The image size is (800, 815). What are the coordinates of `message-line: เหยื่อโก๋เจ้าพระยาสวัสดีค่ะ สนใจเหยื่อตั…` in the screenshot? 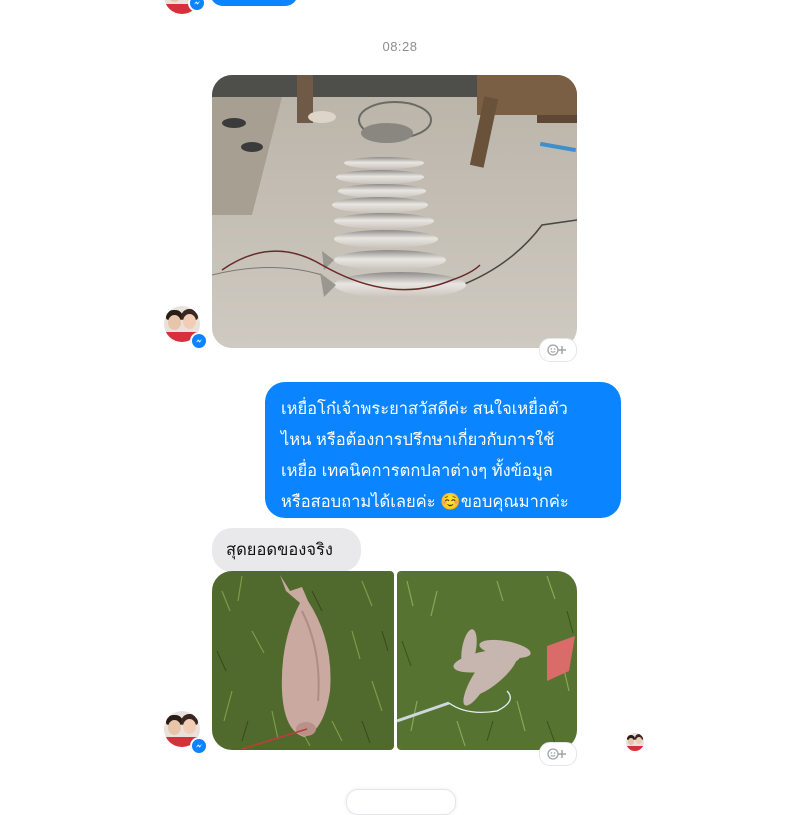 It's located at (424, 409).